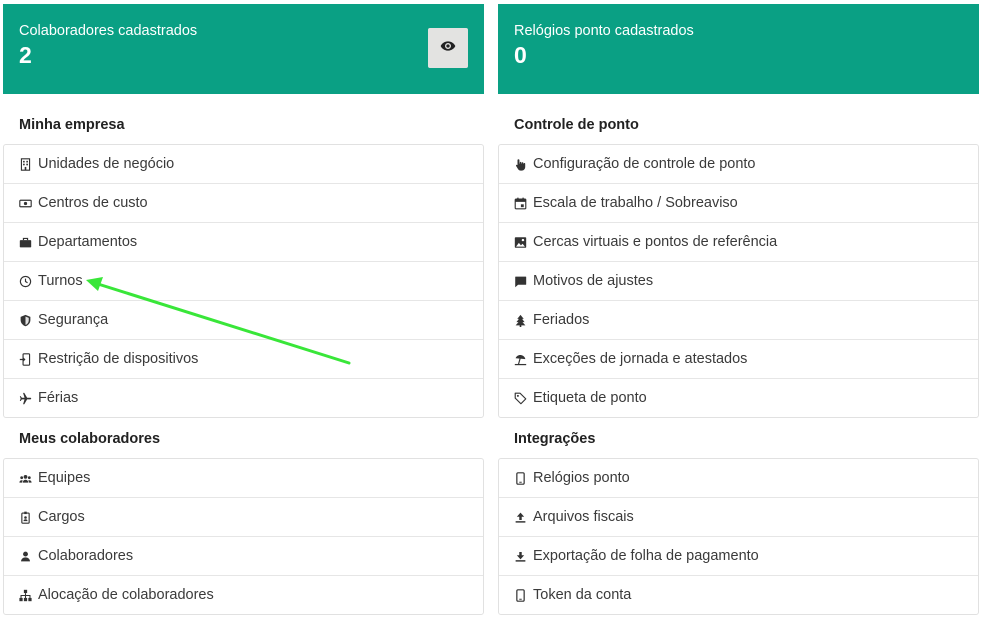 This screenshot has height=624, width=981. I want to click on menu-item-time-config: Configuração de controle de ponto, so click(738, 164).